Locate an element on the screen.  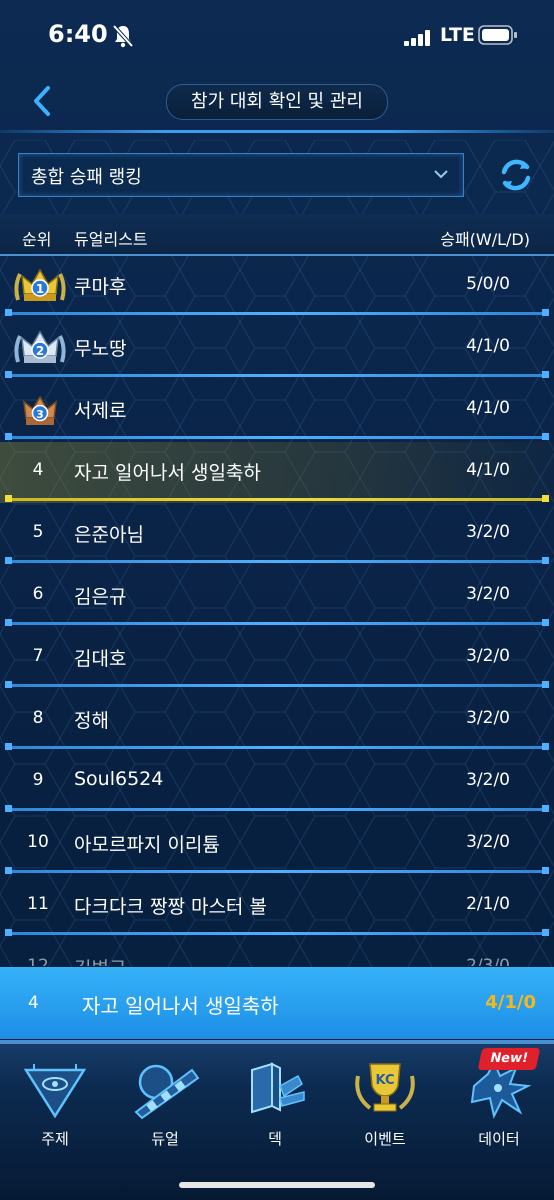
ranking-row: 5 은준아님 3/2/0 is located at coordinates (277, 534).